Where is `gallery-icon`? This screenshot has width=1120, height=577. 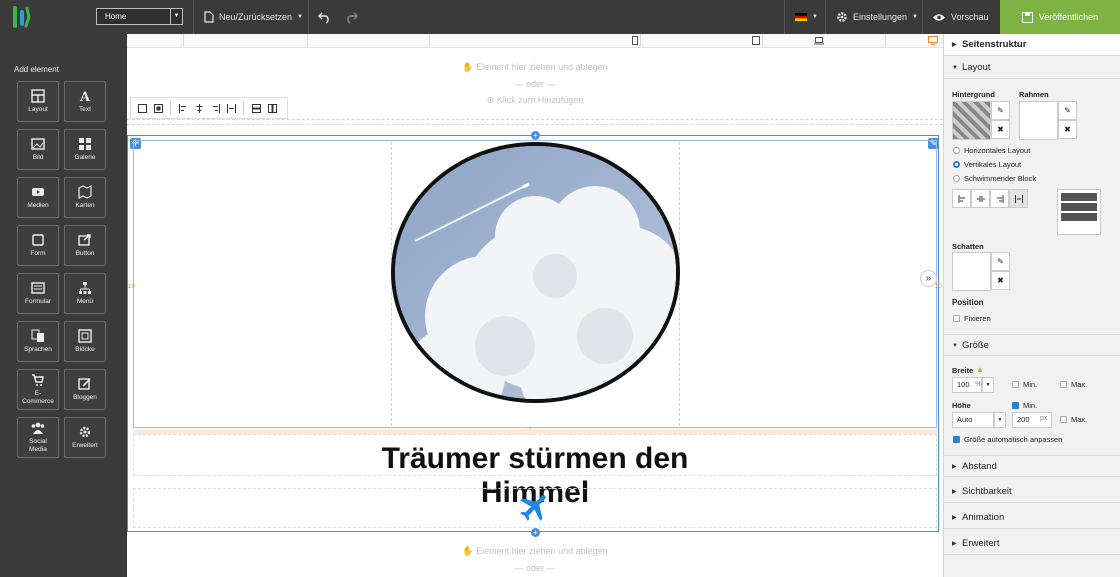 gallery-icon is located at coordinates (85, 144).